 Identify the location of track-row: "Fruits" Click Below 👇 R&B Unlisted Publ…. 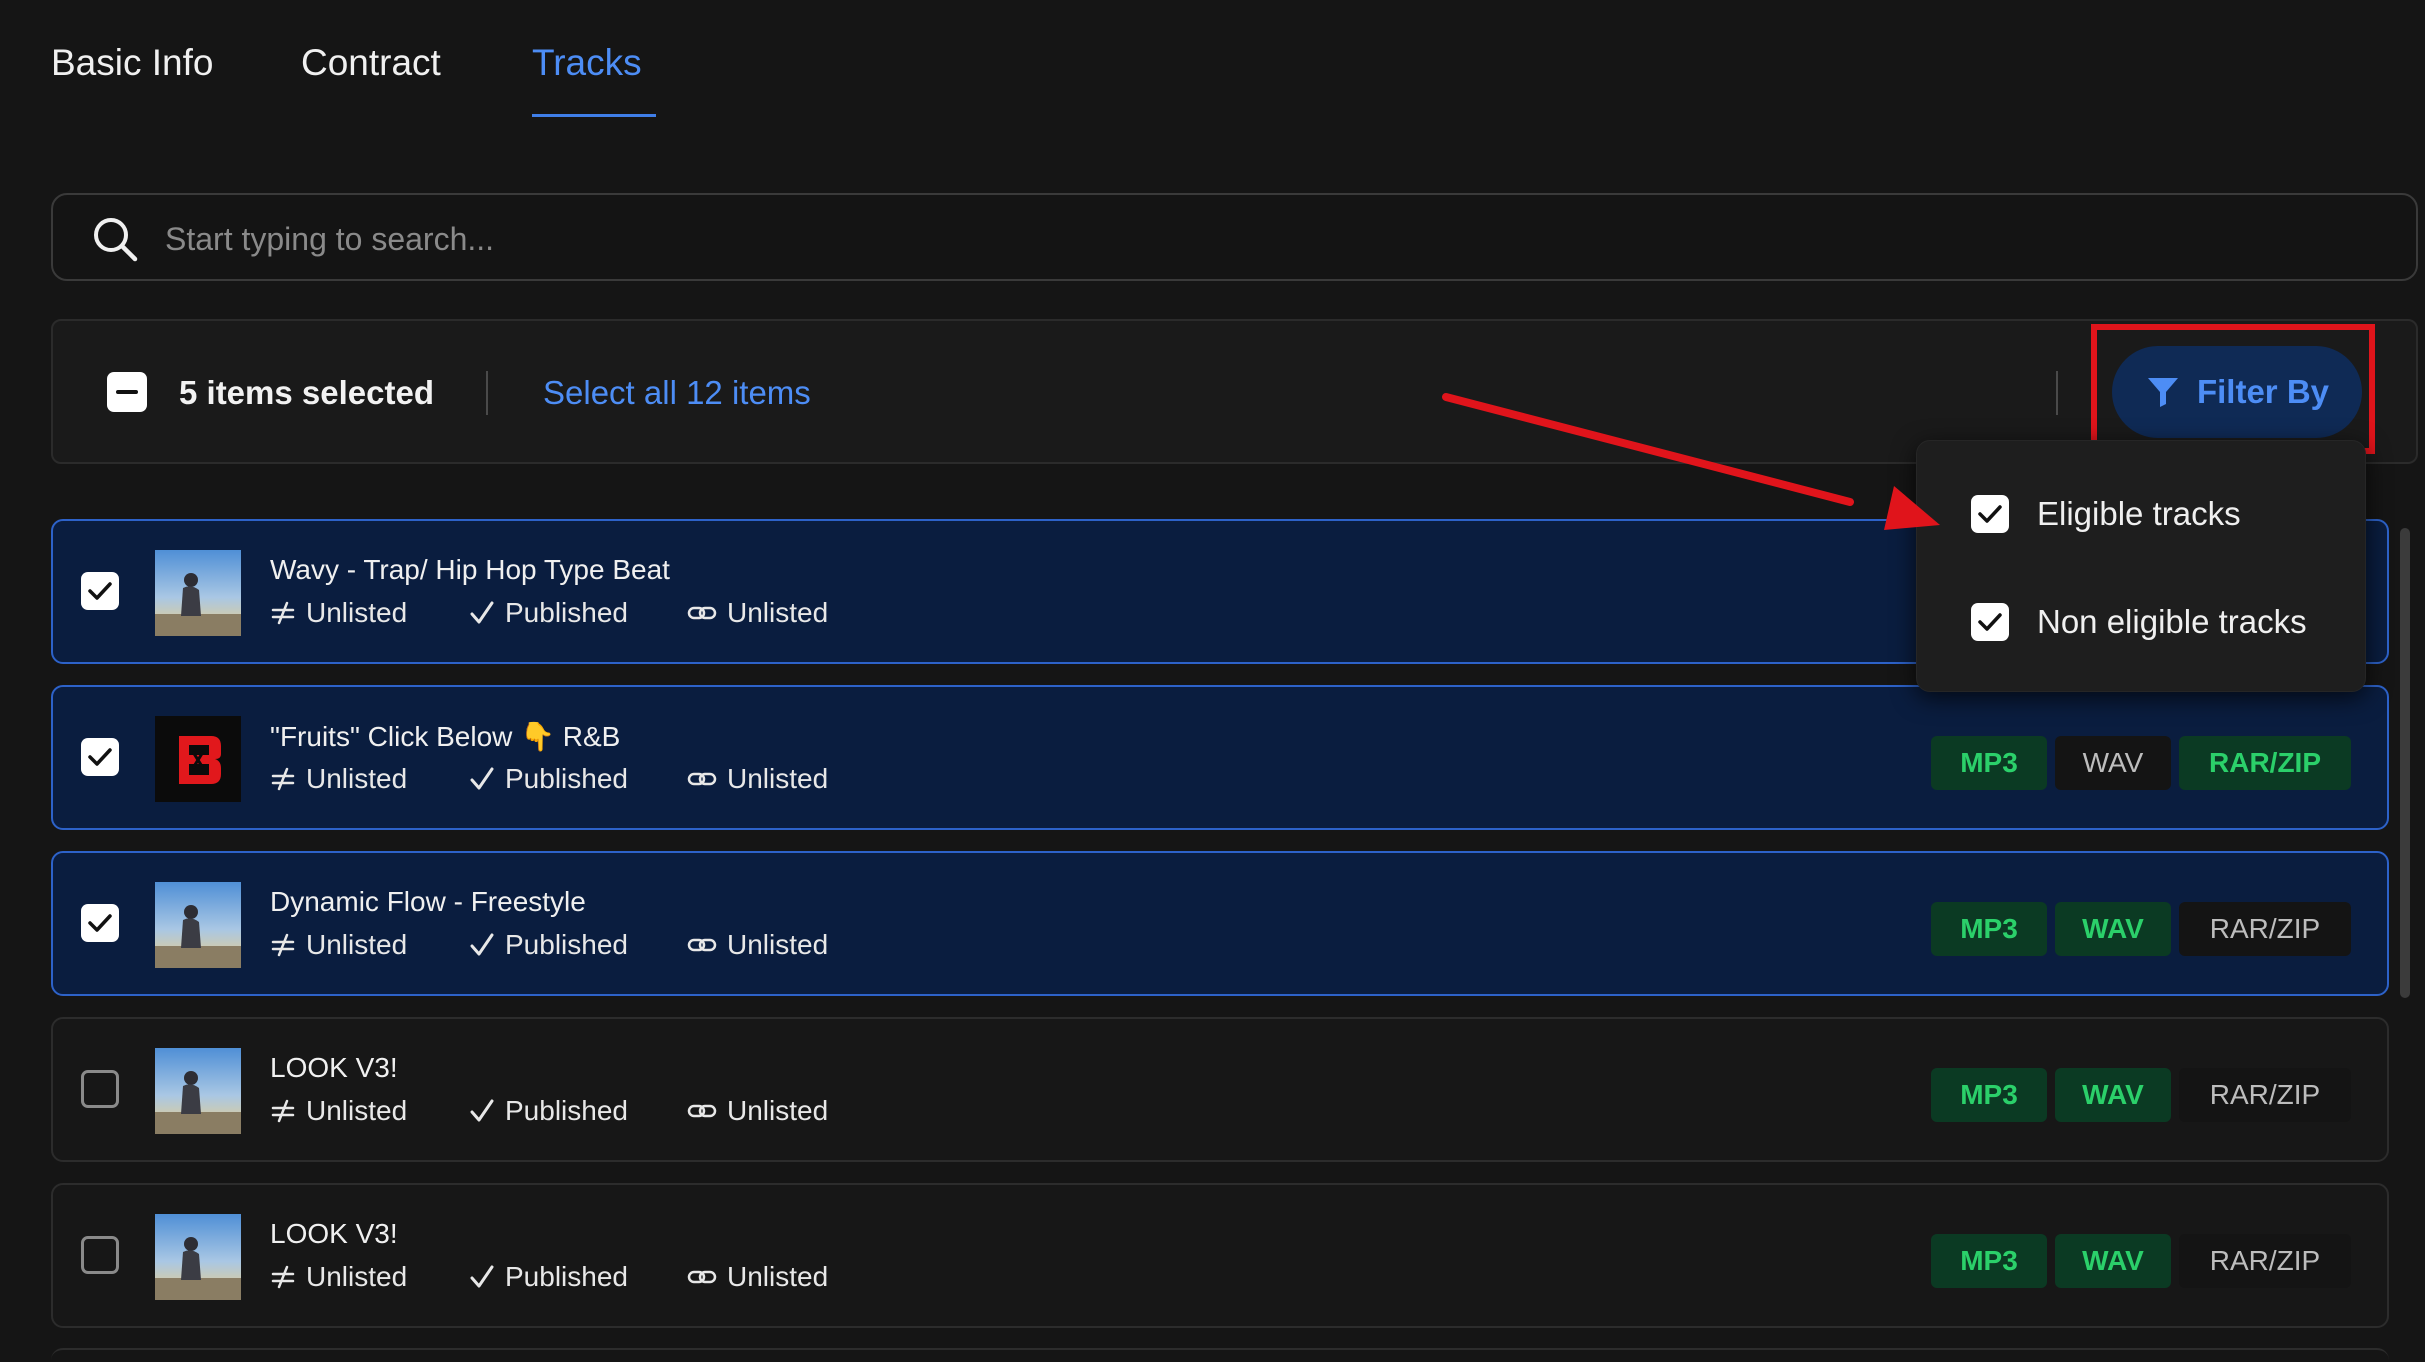
(1220, 757).